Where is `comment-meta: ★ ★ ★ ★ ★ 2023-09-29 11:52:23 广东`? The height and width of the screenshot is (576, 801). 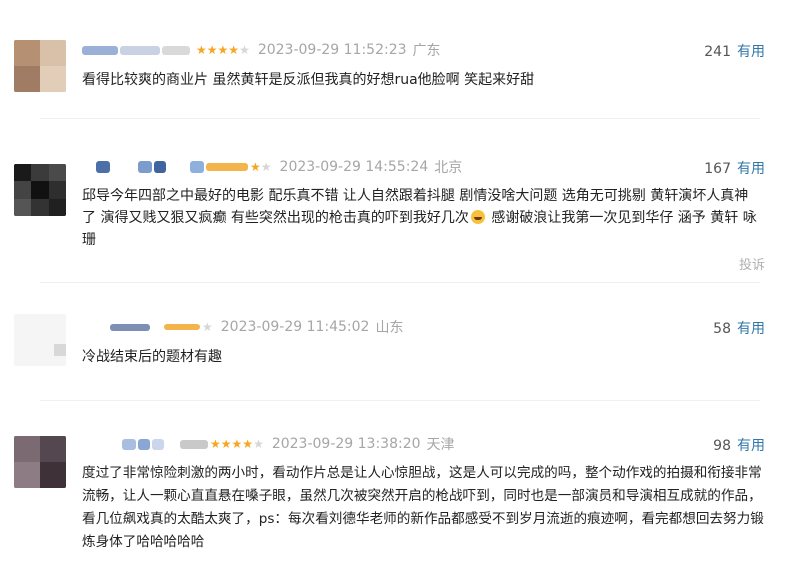 comment-meta: ★ ★ ★ ★ ★ 2023-09-29 11:52:23 广东 is located at coordinates (261, 50).